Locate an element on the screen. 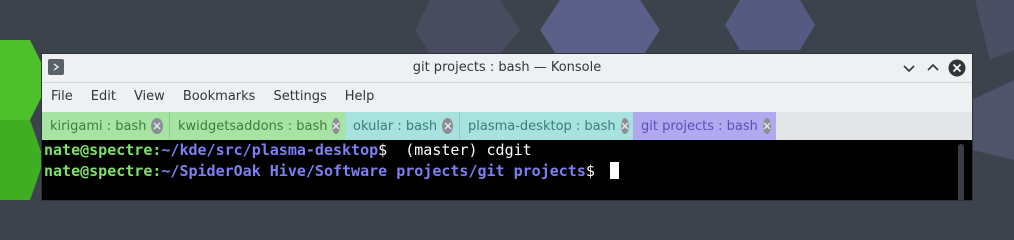 Image resolution: width=1014 pixels, height=240 pixels. command-text: (master) cdgit is located at coordinates (459, 150).